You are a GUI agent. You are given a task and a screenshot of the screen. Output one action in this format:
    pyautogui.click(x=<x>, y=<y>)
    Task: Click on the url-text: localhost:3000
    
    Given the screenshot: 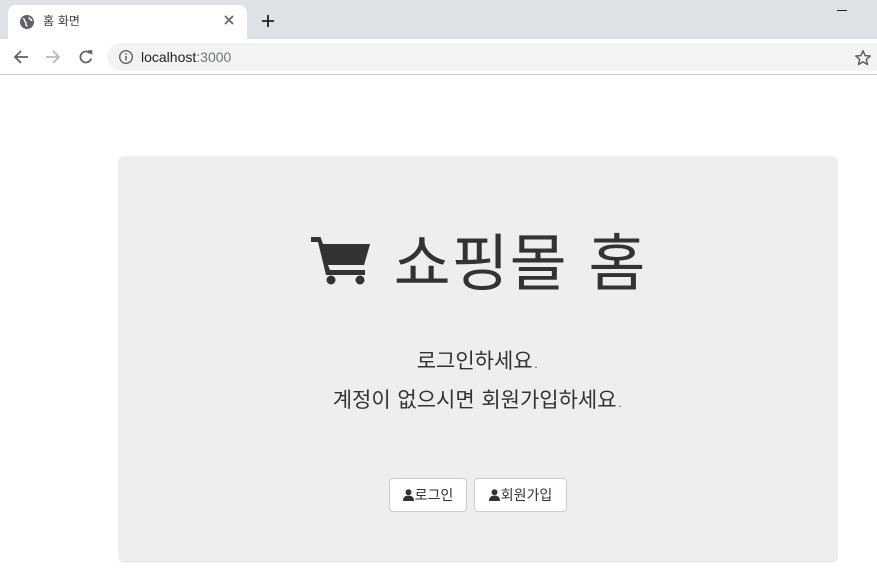 What is the action you would take?
    pyautogui.click(x=186, y=57)
    